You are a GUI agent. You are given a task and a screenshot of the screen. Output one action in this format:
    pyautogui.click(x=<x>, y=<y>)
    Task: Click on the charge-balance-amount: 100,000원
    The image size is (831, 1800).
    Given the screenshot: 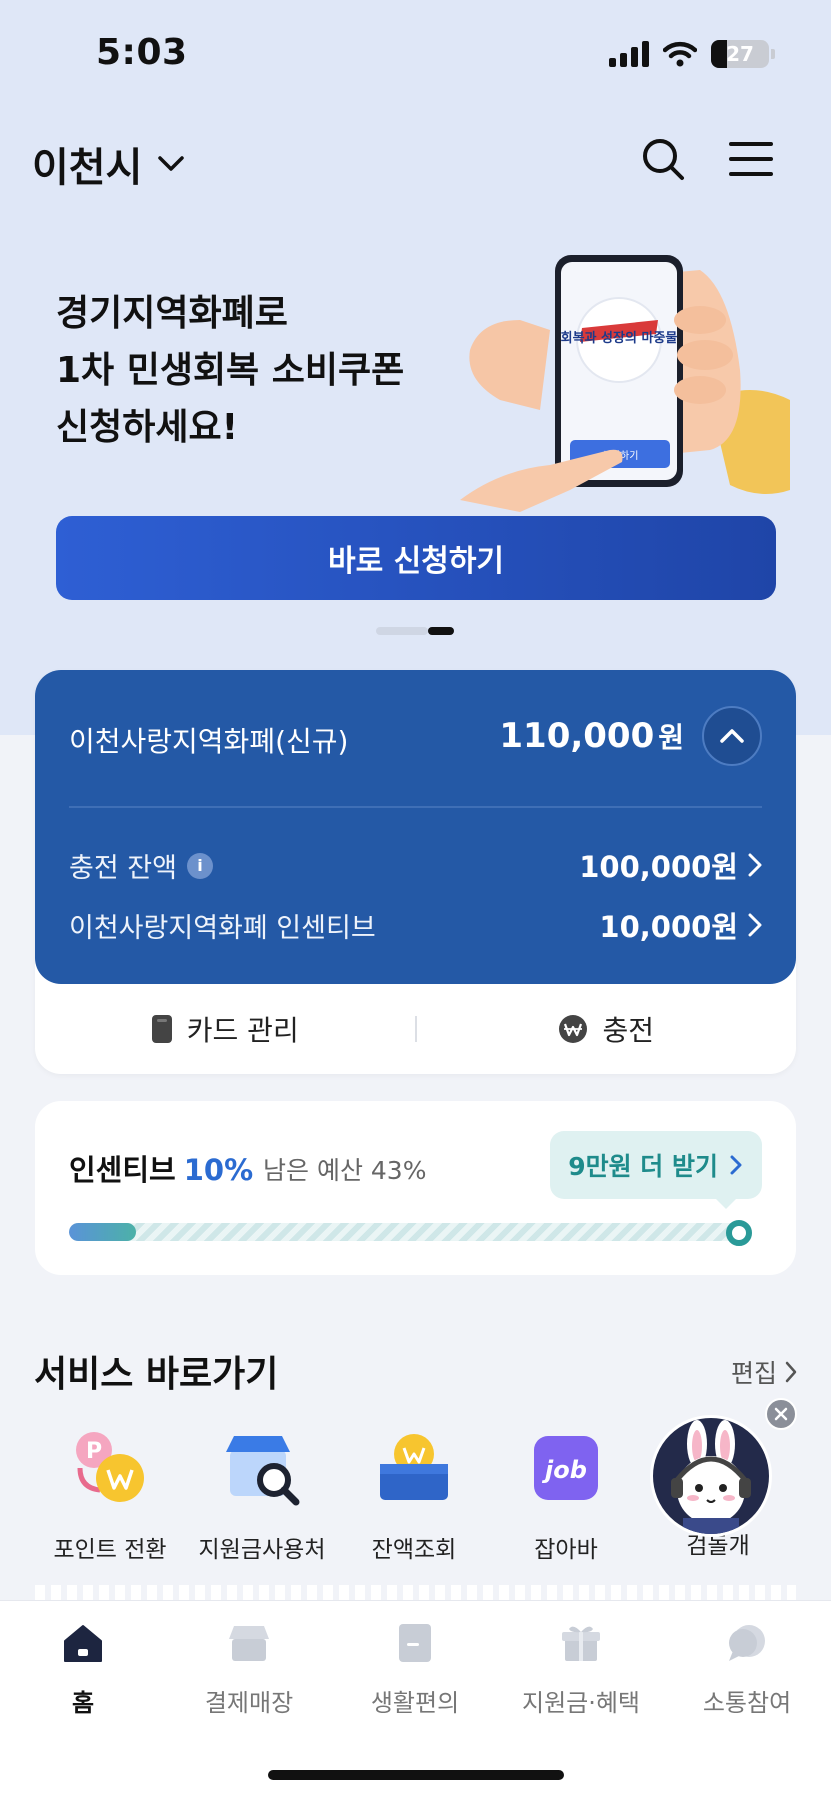 What is the action you would take?
    pyautogui.click(x=658, y=867)
    